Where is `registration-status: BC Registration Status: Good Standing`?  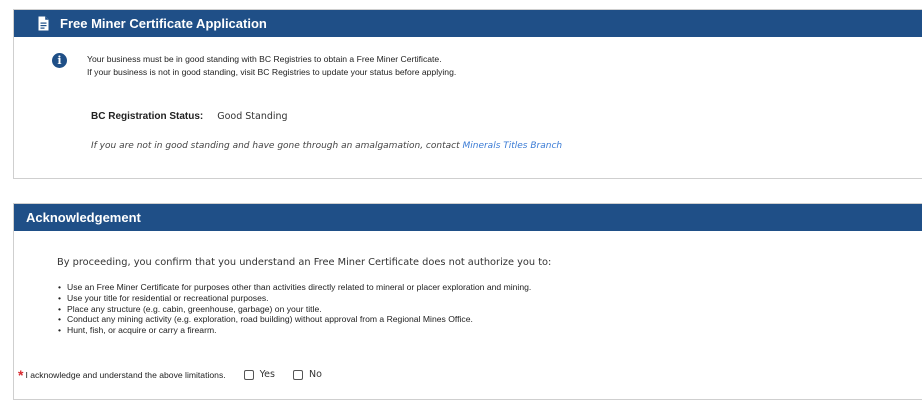 registration-status: BC Registration Status: Good Standing is located at coordinates (189, 116).